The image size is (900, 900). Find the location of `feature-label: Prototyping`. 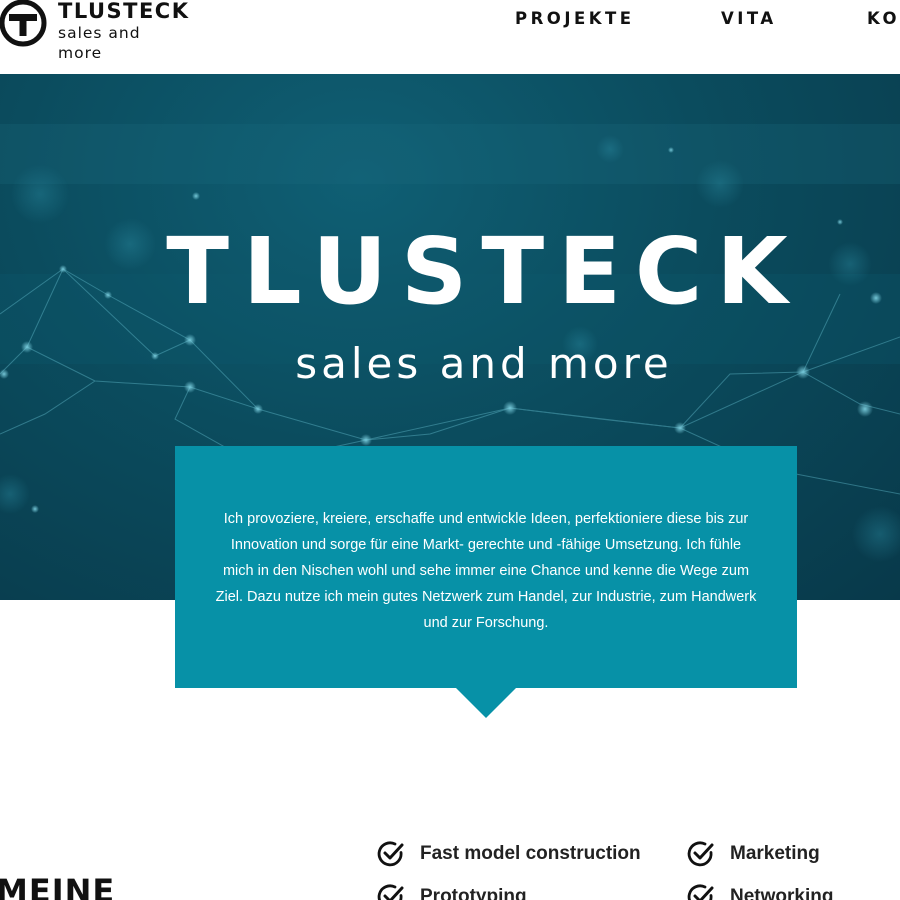

feature-label: Prototyping is located at coordinates (473, 893).